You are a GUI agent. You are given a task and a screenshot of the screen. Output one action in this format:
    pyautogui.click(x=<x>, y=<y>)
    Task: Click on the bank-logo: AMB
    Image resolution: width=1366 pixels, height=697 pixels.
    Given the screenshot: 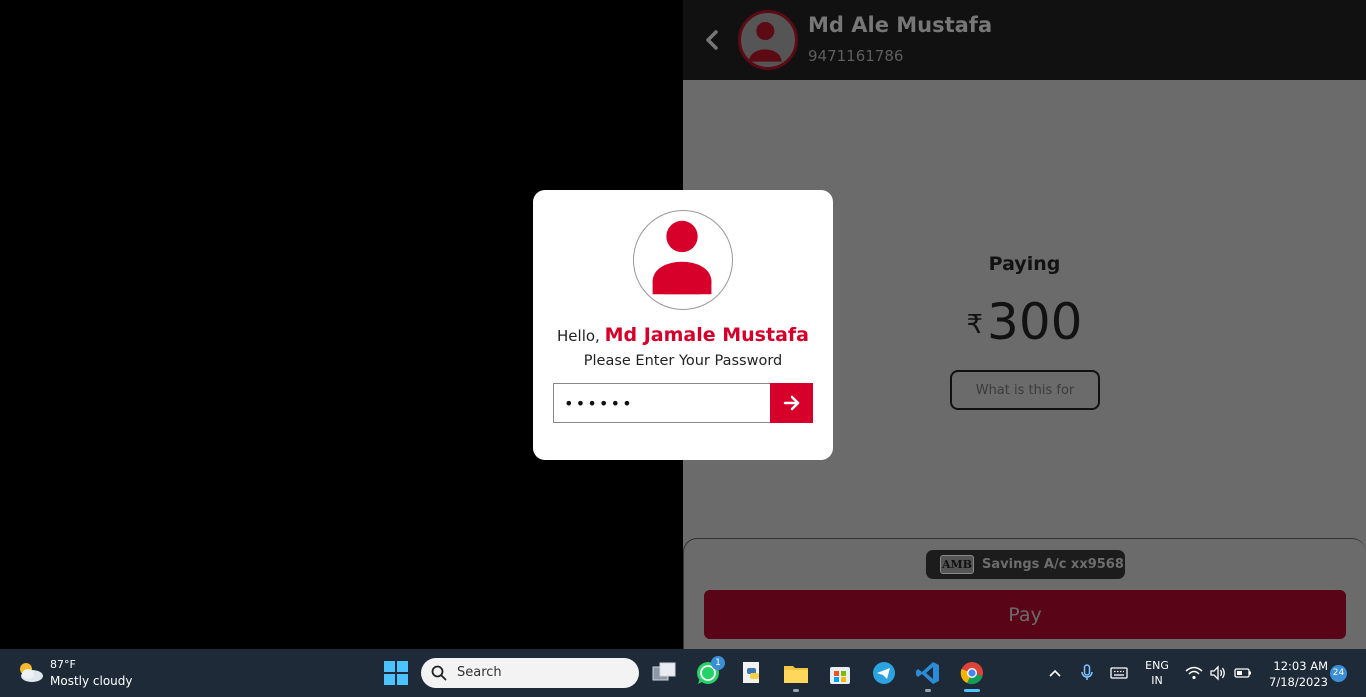 What is the action you would take?
    pyautogui.click(x=957, y=564)
    